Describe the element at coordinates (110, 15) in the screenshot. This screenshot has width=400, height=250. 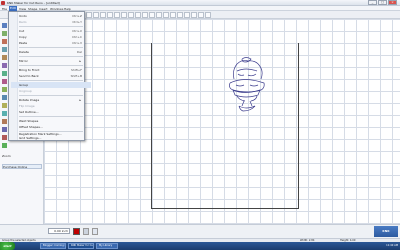
I see `cut-icon` at that location.